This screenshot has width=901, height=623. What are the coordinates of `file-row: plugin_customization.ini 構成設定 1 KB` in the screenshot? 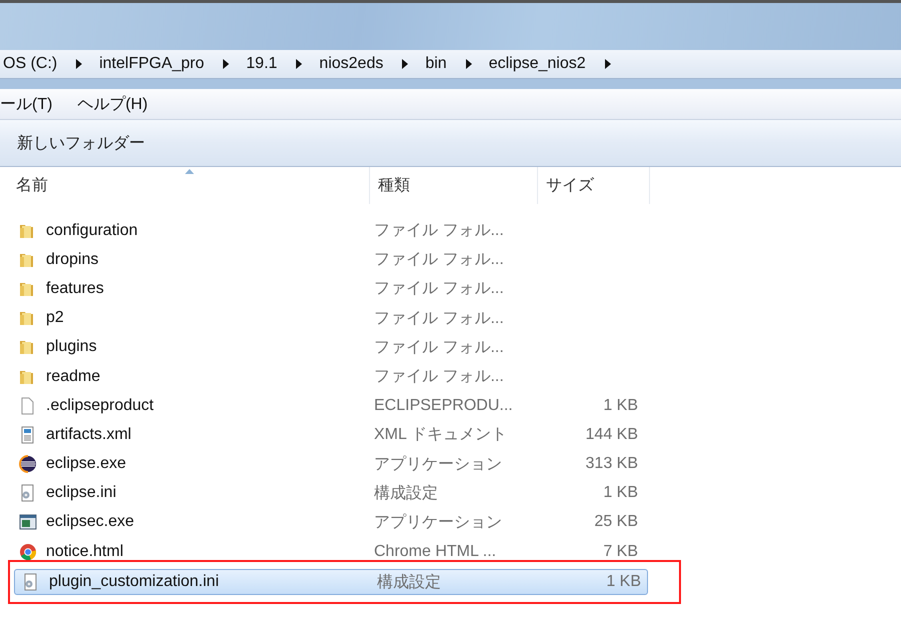 It's located at (331, 582).